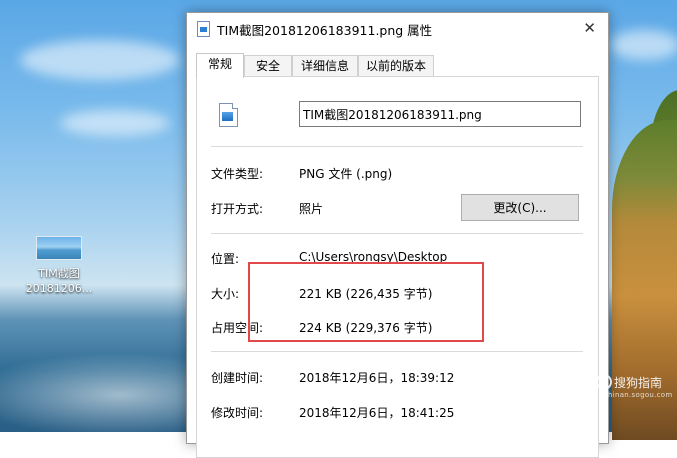 The height and width of the screenshot is (458, 677). I want to click on watermark-subtext: zhinan.sogou.com, so click(638, 395).